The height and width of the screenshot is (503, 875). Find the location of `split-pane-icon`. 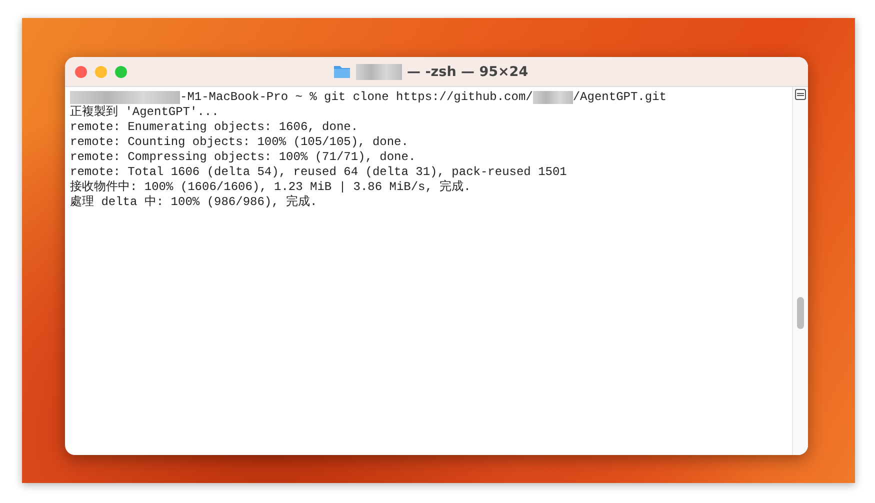

split-pane-icon is located at coordinates (800, 94).